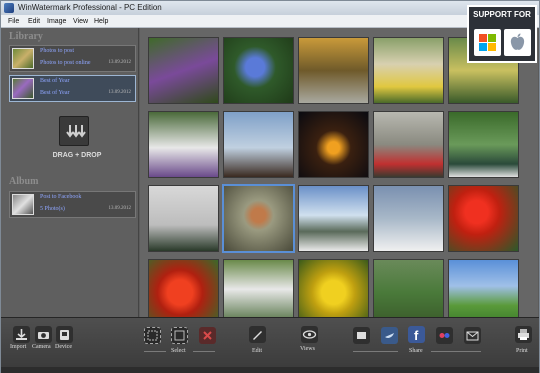  Describe the element at coordinates (77, 155) in the screenshot. I see `drag-drop-label: DRAG + DROP` at that location.